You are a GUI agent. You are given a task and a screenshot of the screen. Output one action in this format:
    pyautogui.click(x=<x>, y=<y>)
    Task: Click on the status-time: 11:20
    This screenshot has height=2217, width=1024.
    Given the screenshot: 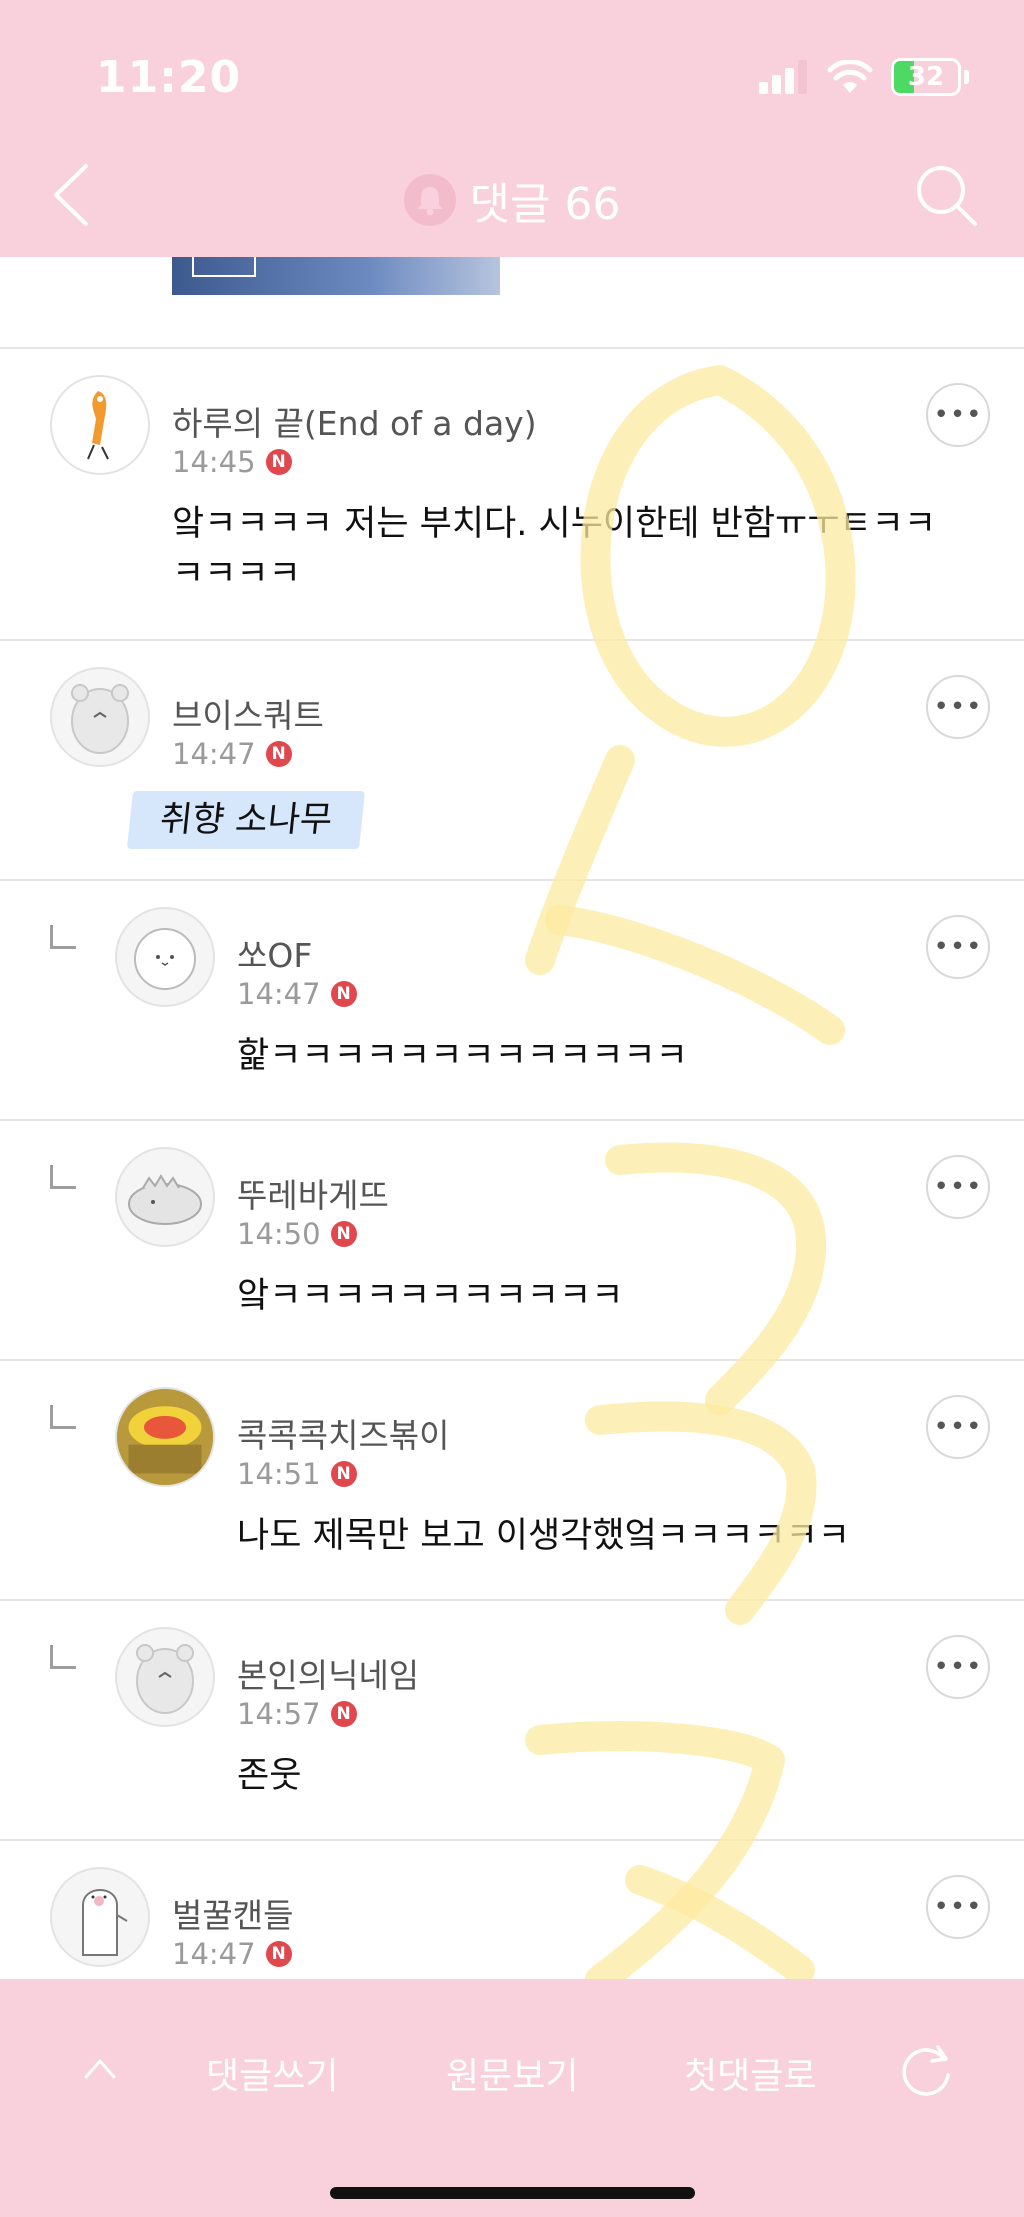 What is the action you would take?
    pyautogui.click(x=169, y=77)
    